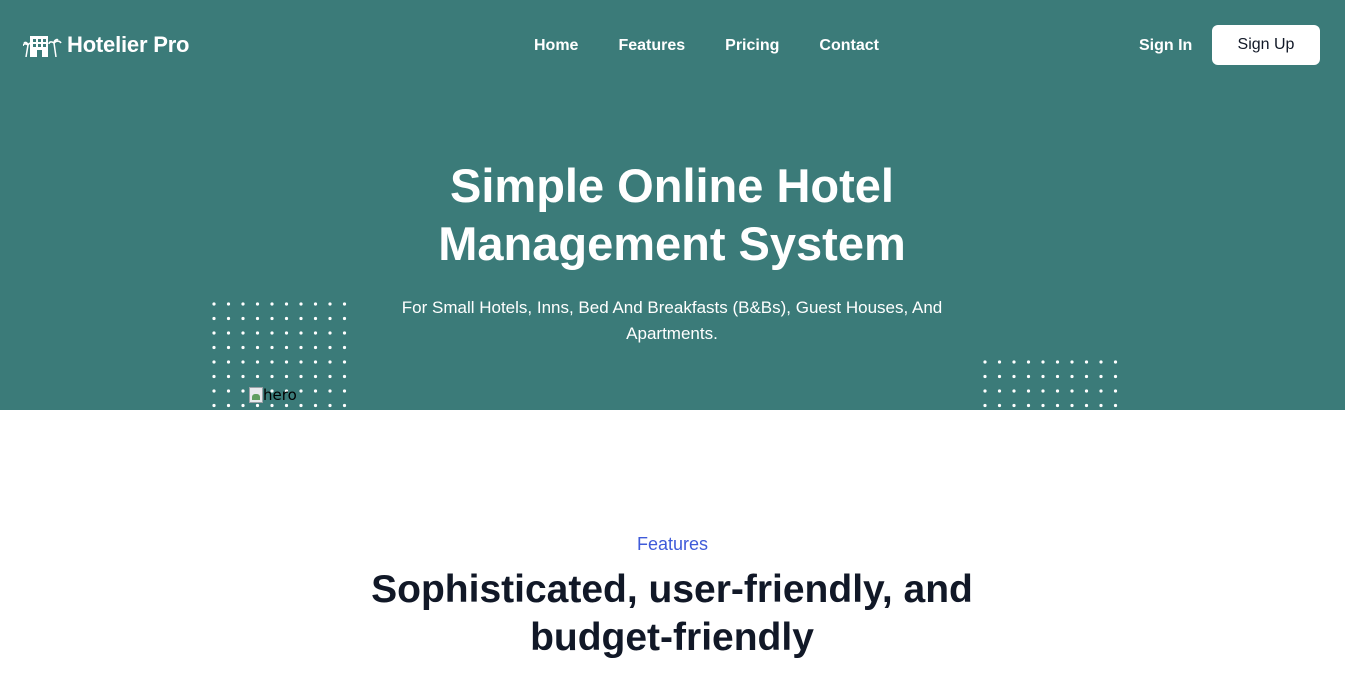 The height and width of the screenshot is (679, 1345). What do you see at coordinates (1165, 46) in the screenshot?
I see `sign-in-link: Sign In` at bounding box center [1165, 46].